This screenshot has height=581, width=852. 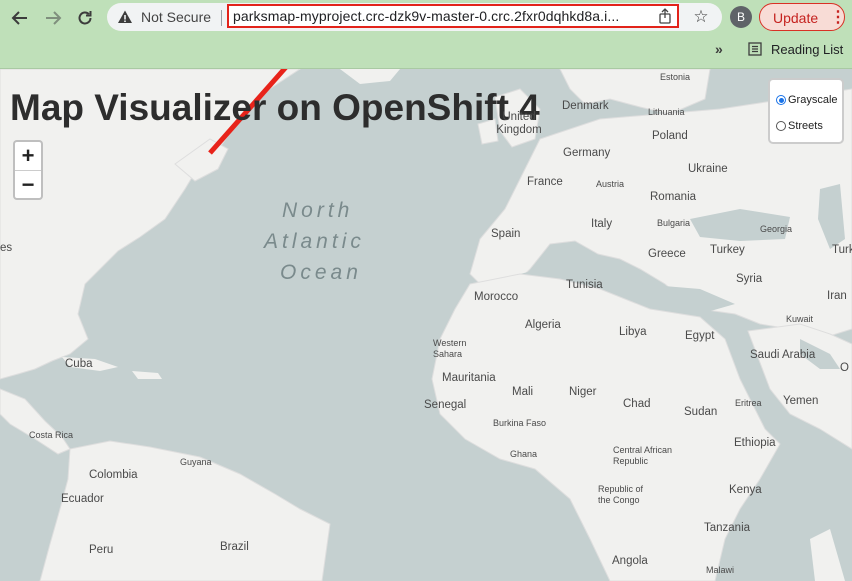 I want to click on country-label: Mauritania, so click(x=469, y=378).